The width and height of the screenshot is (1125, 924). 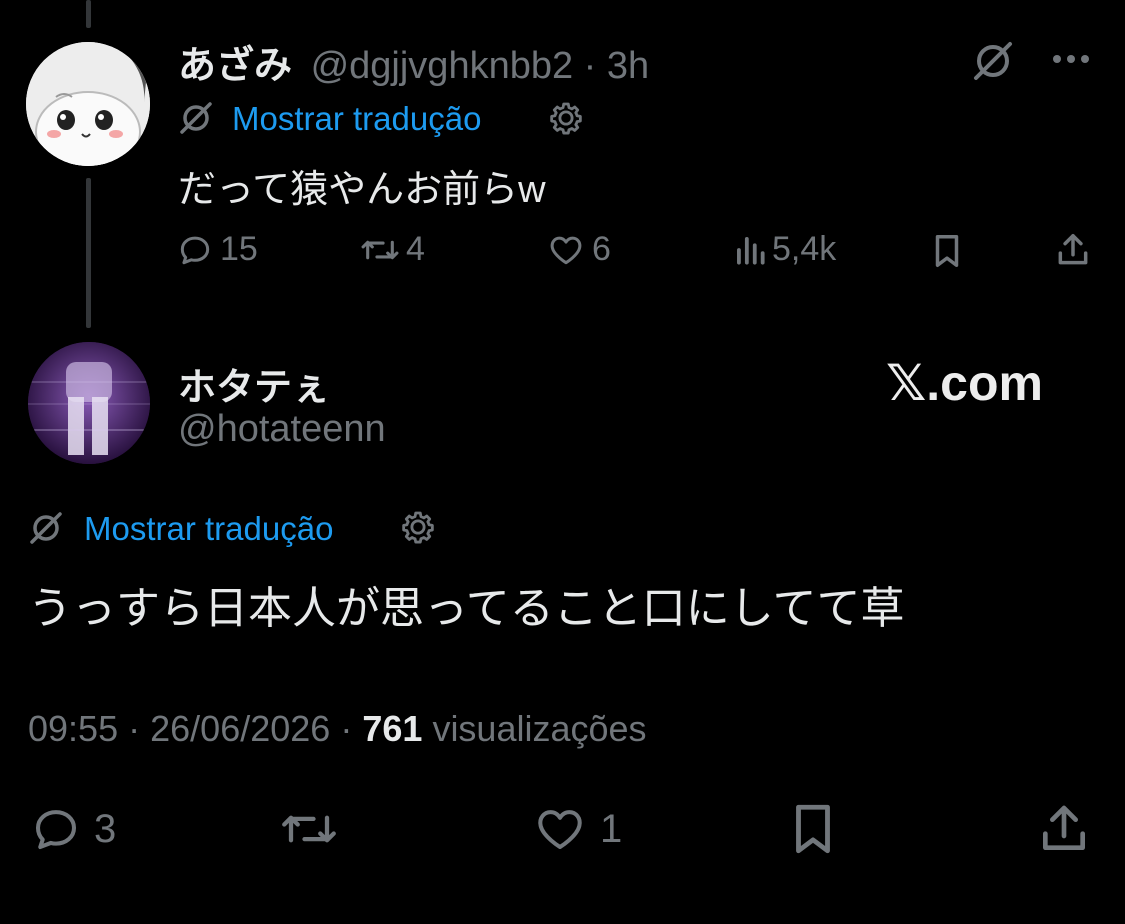 What do you see at coordinates (628, 66) in the screenshot?
I see `tweet-time: 3h` at bounding box center [628, 66].